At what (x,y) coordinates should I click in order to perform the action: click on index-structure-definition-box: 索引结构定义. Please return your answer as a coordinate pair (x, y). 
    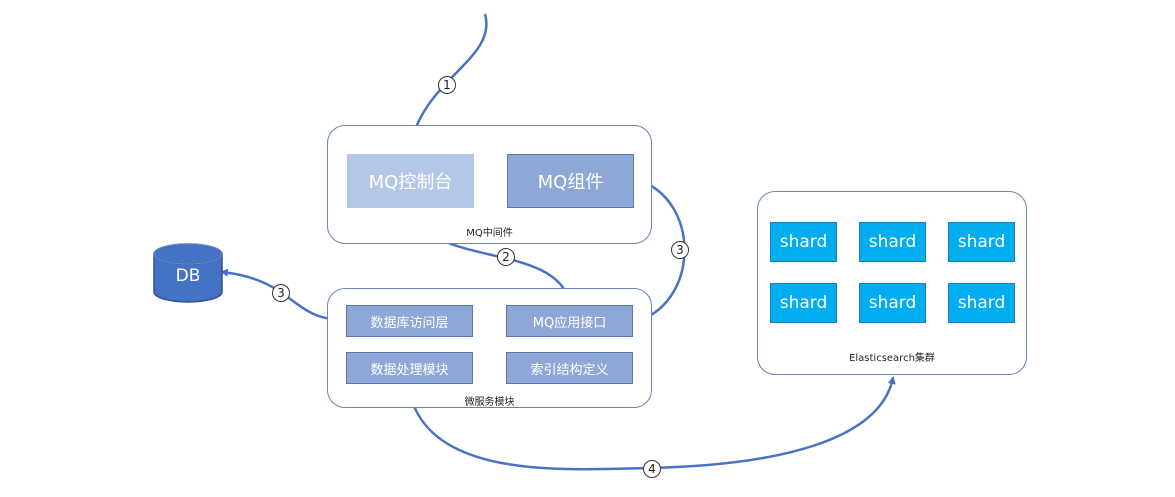
    Looking at the image, I should click on (569, 368).